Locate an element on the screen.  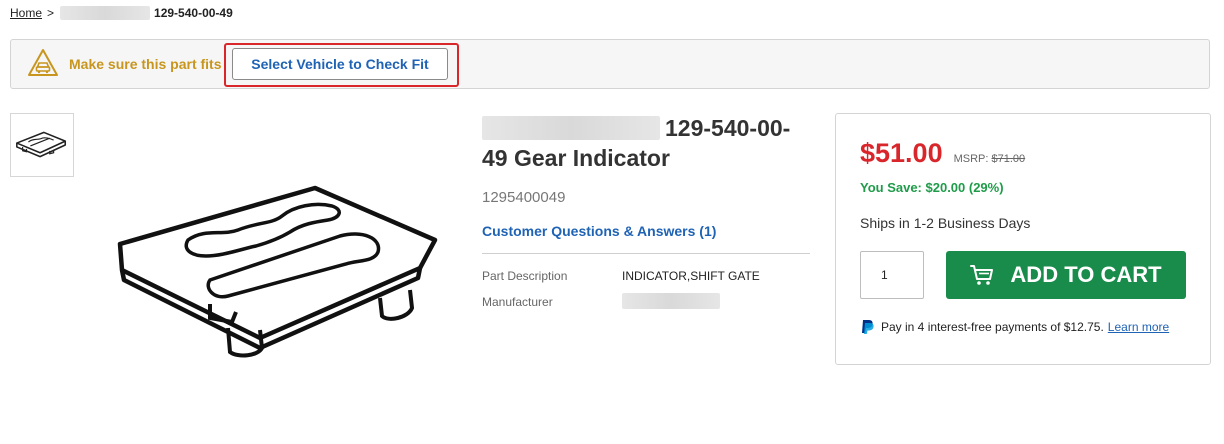
vehicle-warning-icon is located at coordinates (43, 62).